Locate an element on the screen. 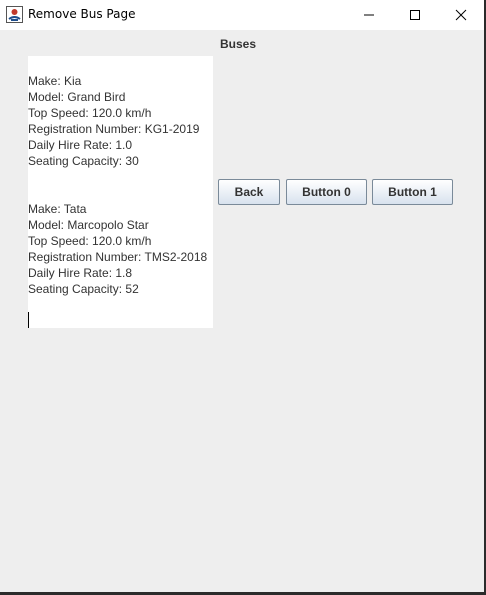 The width and height of the screenshot is (486, 595). bus-make: Make: Tata is located at coordinates (57, 209).